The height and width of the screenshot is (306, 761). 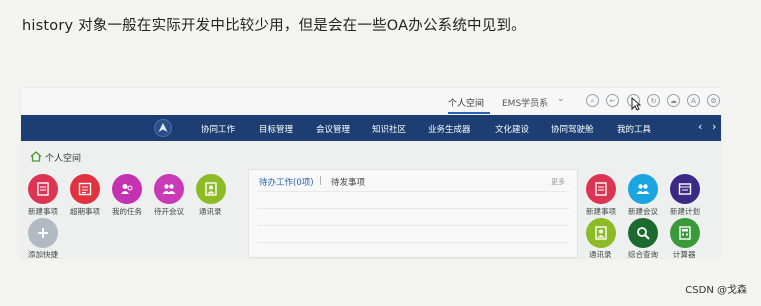 What do you see at coordinates (333, 129) in the screenshot?
I see `nav-item-meeting-management: 会议管理` at bounding box center [333, 129].